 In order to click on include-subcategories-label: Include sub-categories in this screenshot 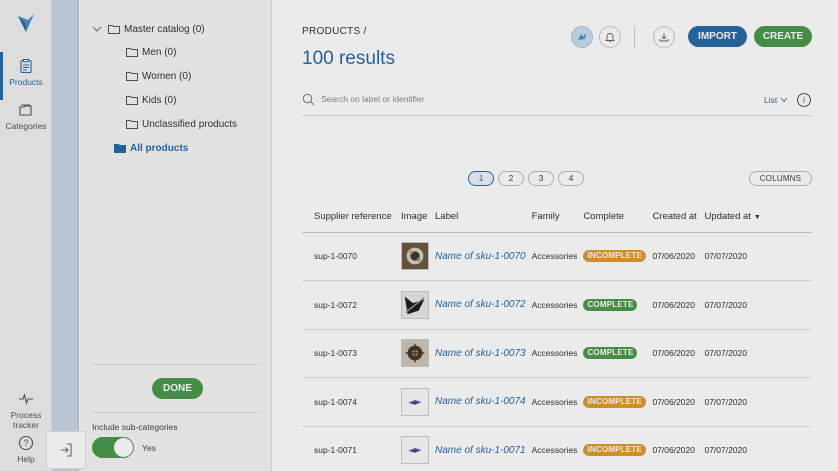, I will do `click(135, 427)`.